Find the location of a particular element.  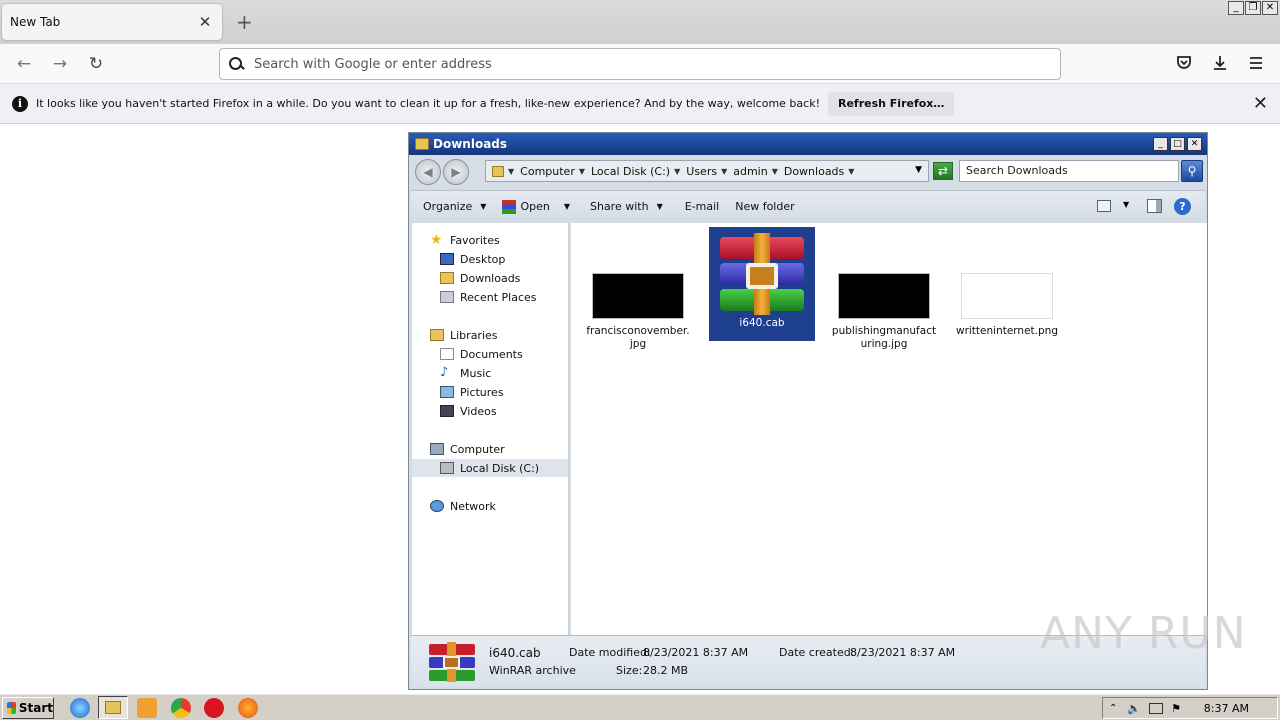

back-button: ← is located at coordinates (24, 64).